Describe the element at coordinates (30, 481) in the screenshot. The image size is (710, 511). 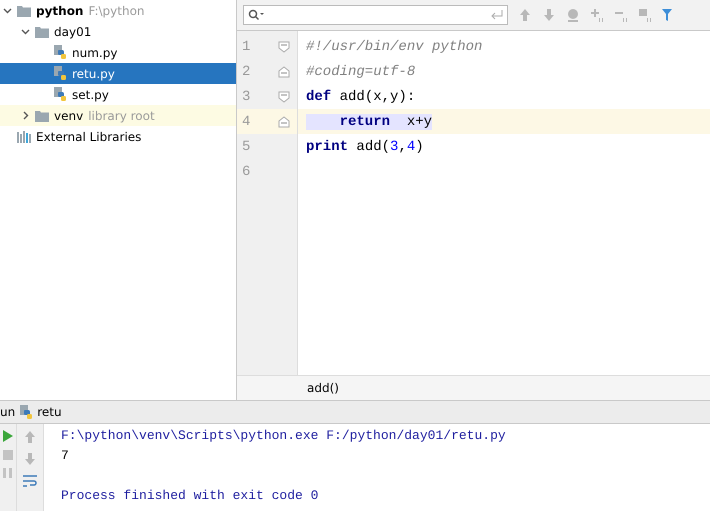
I see `soft-wrap-icon` at that location.